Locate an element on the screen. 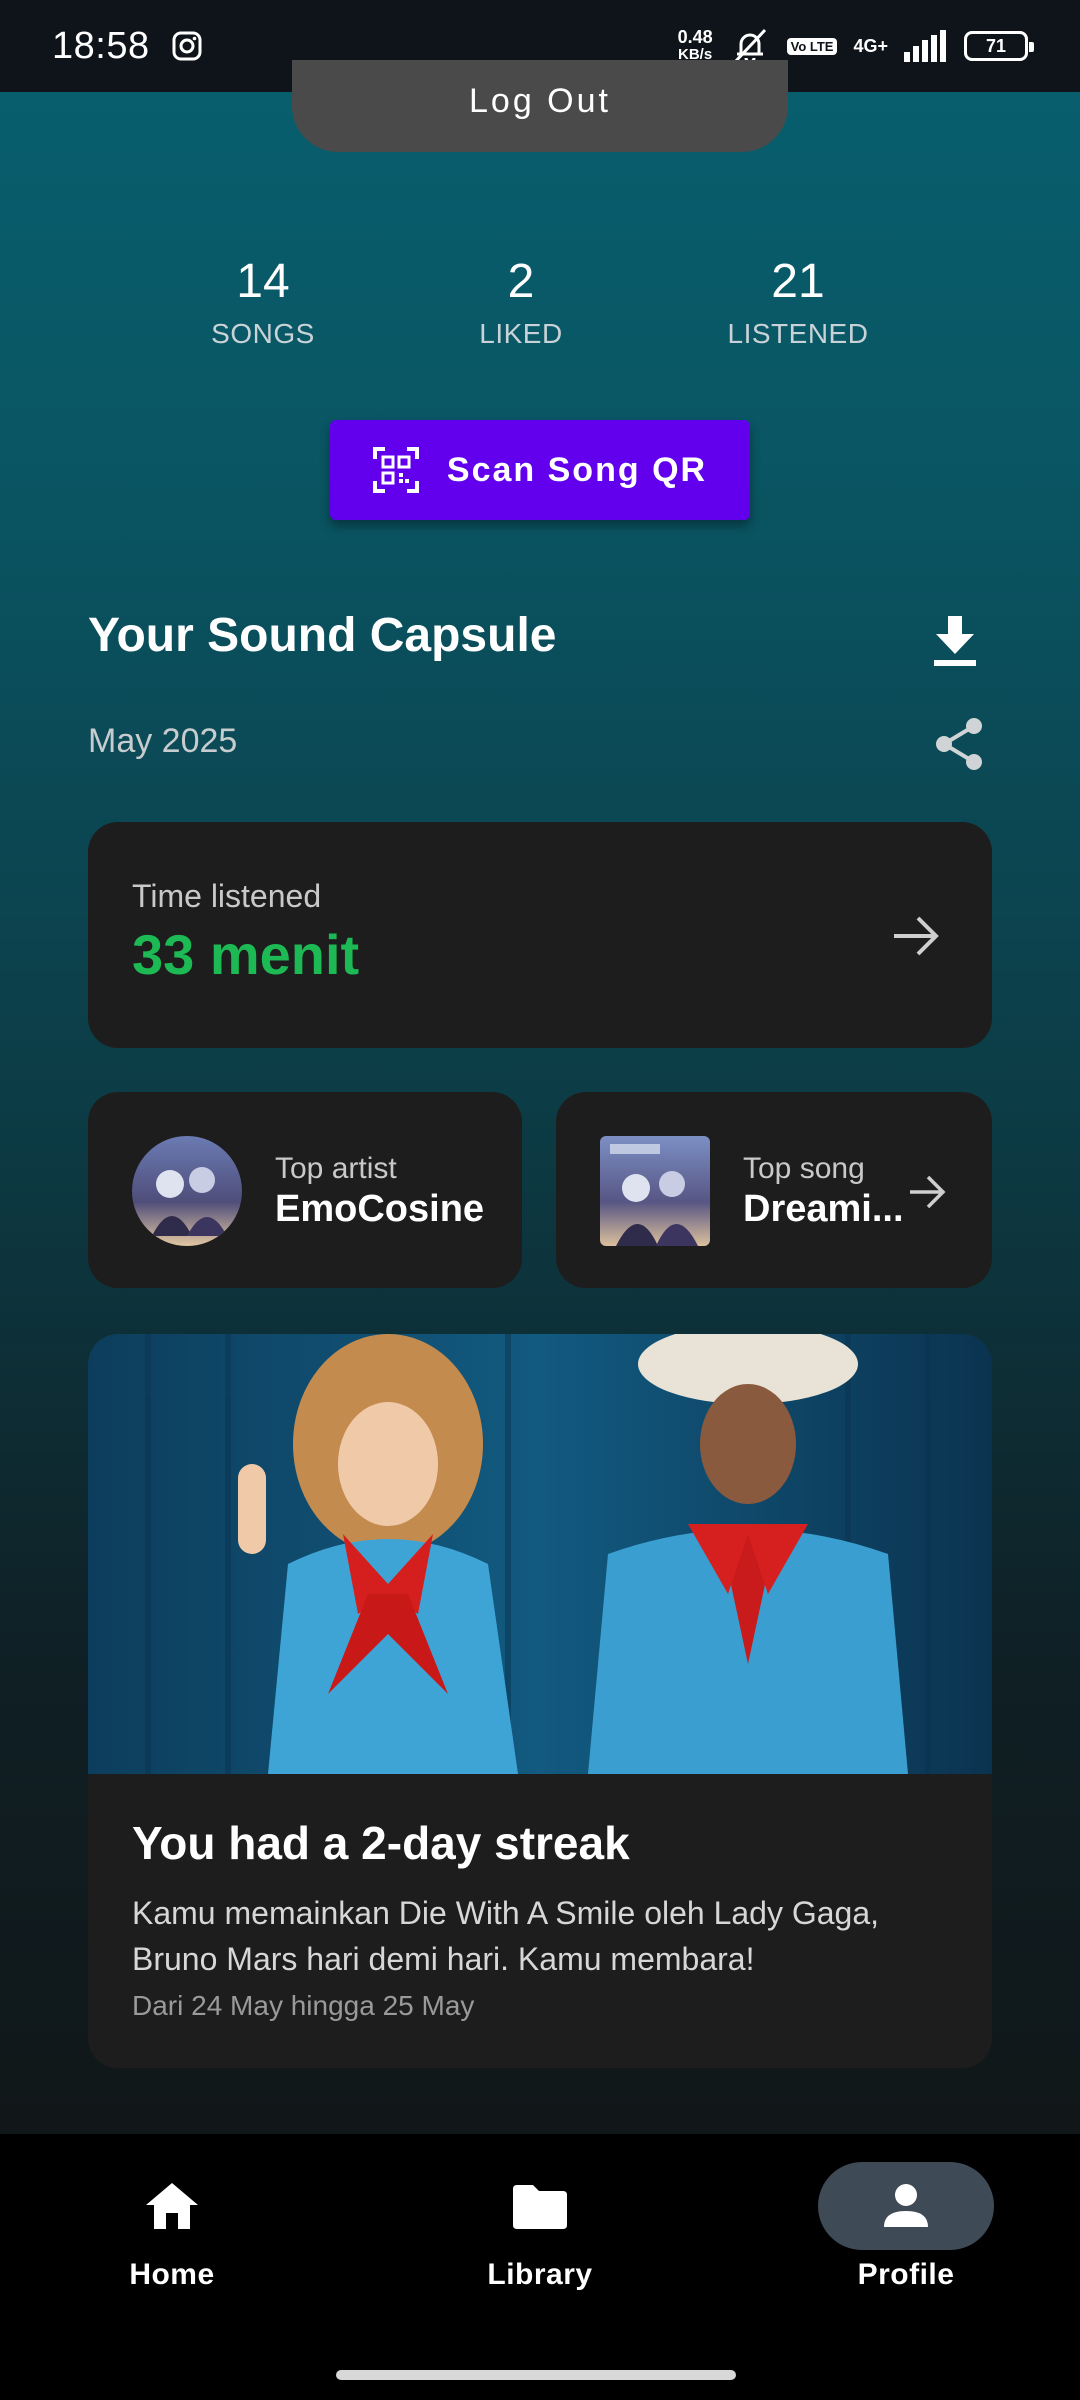 The height and width of the screenshot is (2400, 1080). instagram-icon is located at coordinates (187, 46).